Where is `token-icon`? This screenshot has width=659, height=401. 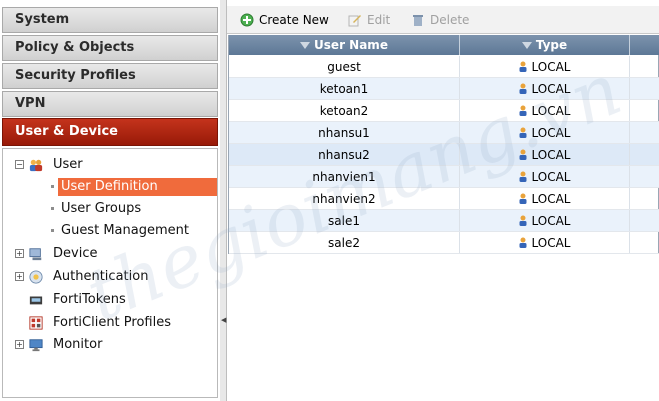
token-icon is located at coordinates (36, 300).